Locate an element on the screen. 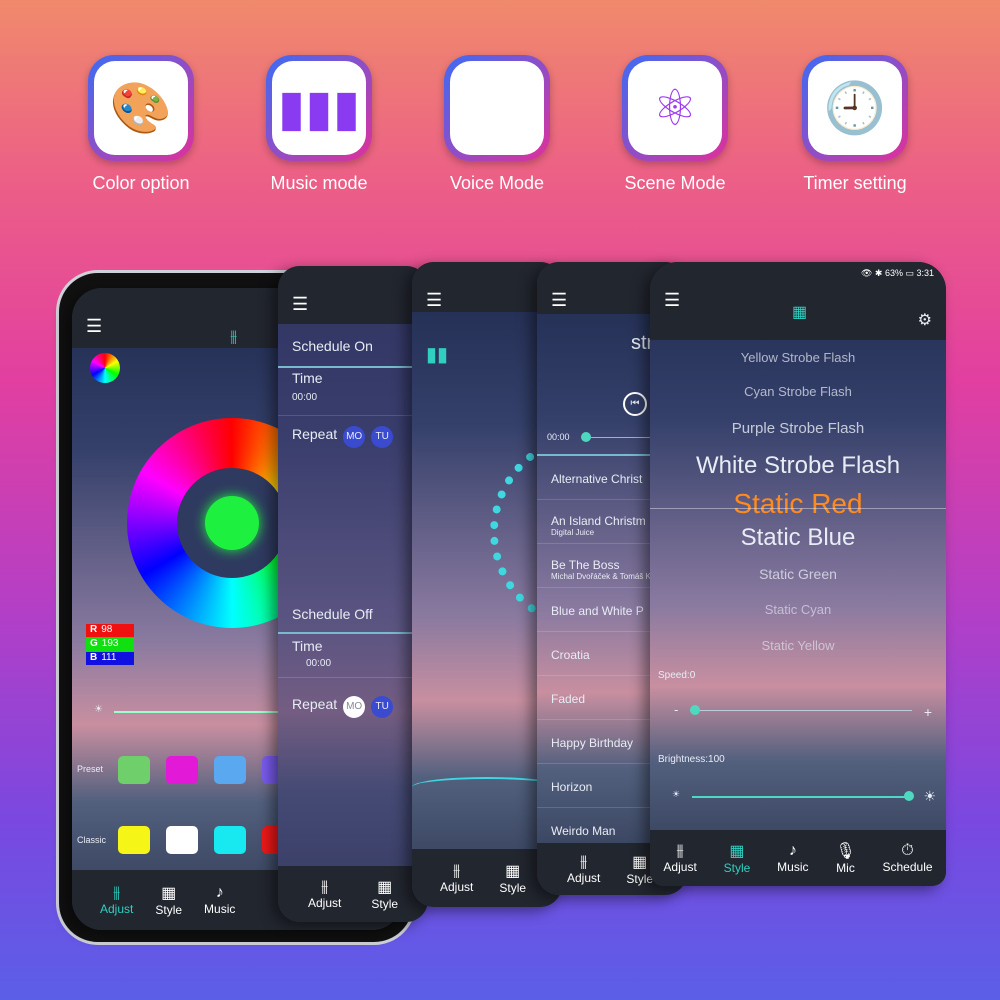 This screenshot has height=1000, width=1000. repeat-off-row: Repeat MO TU is located at coordinates (353, 711).